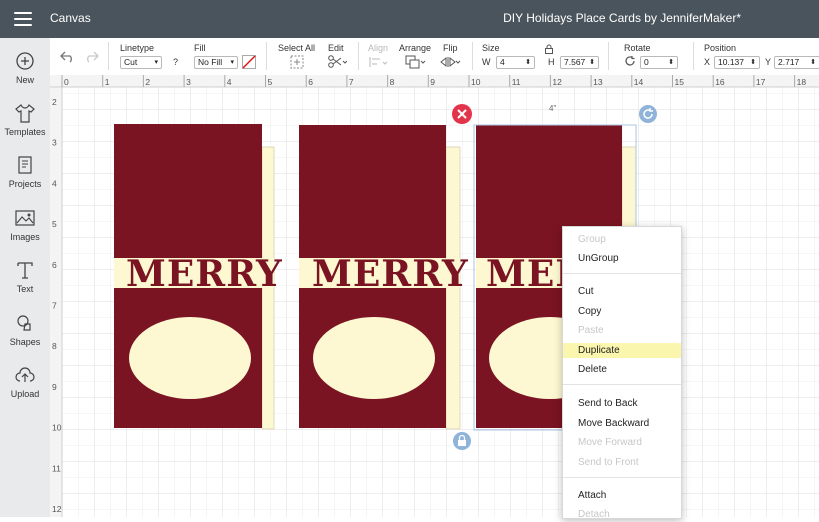  Describe the element at coordinates (25, 388) in the screenshot. I see `sidebar-item-upload: Upload` at that location.